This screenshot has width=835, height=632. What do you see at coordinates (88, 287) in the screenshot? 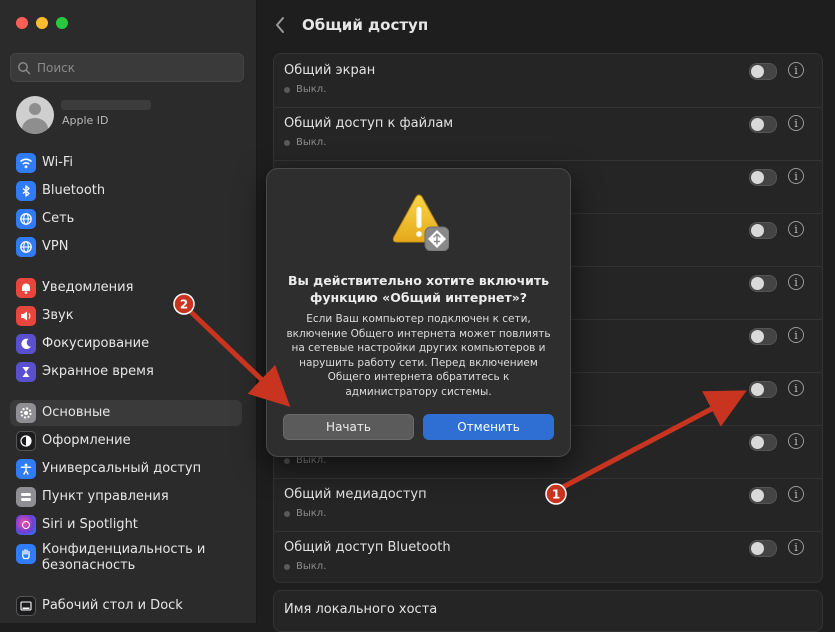
I see `sidebar-item-label: Уведомления` at bounding box center [88, 287].